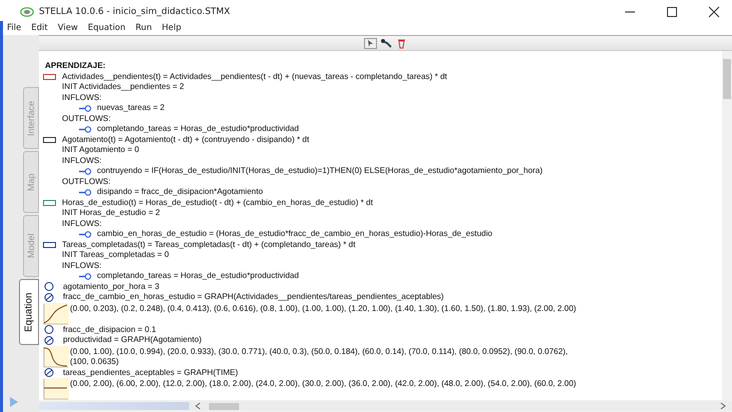 This screenshot has height=412, width=732. I want to click on flow-equation: disipando = fracc_de_disipacion*Agotamiento, so click(180, 192).